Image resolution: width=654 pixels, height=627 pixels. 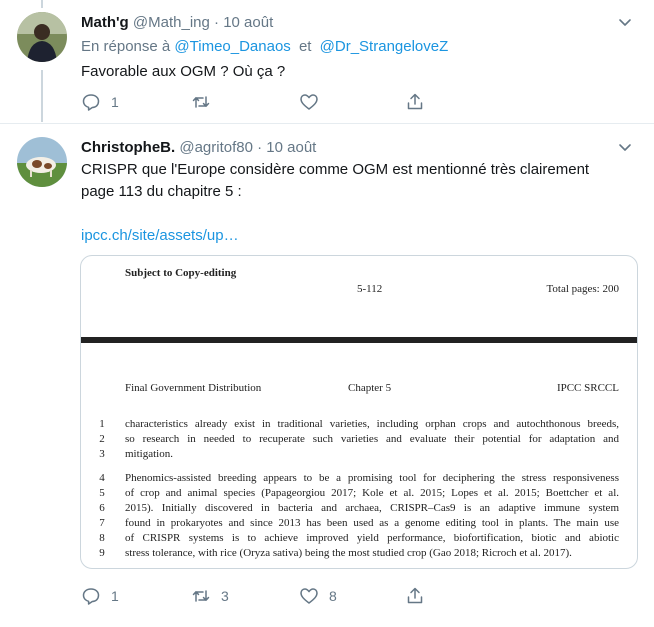 I want to click on like-button: 8, so click(x=318, y=596).